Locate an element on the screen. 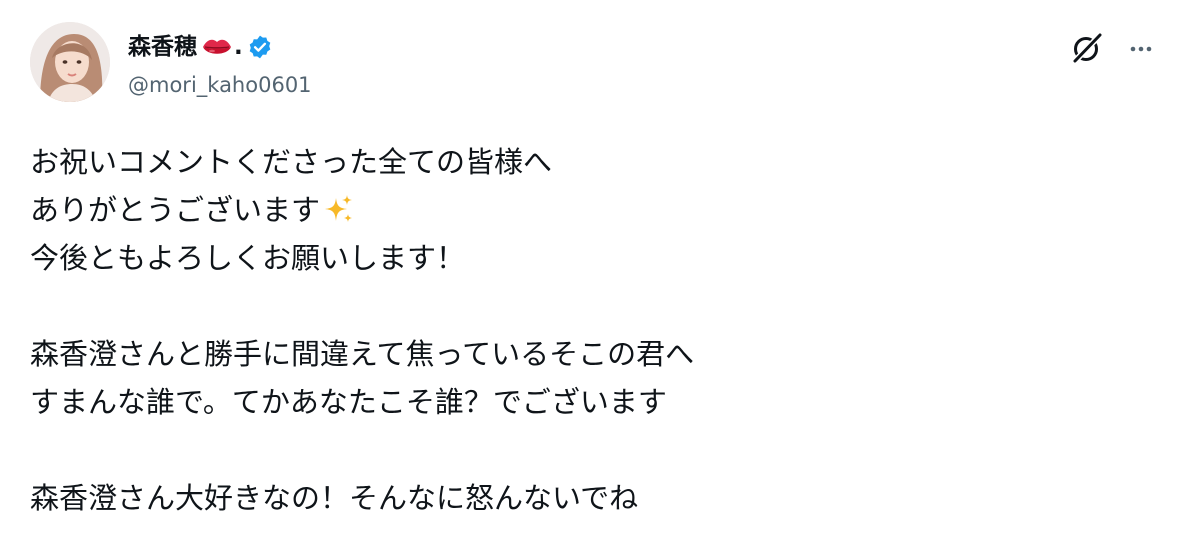 This screenshot has height=554, width=1190. sparkles-icon is located at coordinates (338, 207).